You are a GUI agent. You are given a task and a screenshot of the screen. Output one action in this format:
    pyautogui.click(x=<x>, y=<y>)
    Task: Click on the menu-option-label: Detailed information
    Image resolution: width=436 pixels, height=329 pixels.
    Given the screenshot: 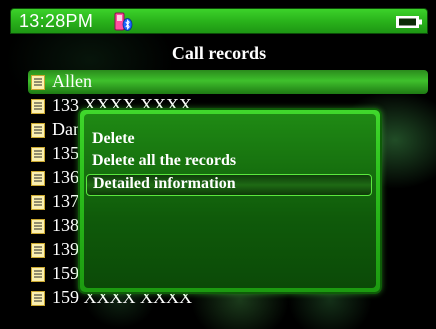 What is the action you would take?
    pyautogui.click(x=164, y=183)
    